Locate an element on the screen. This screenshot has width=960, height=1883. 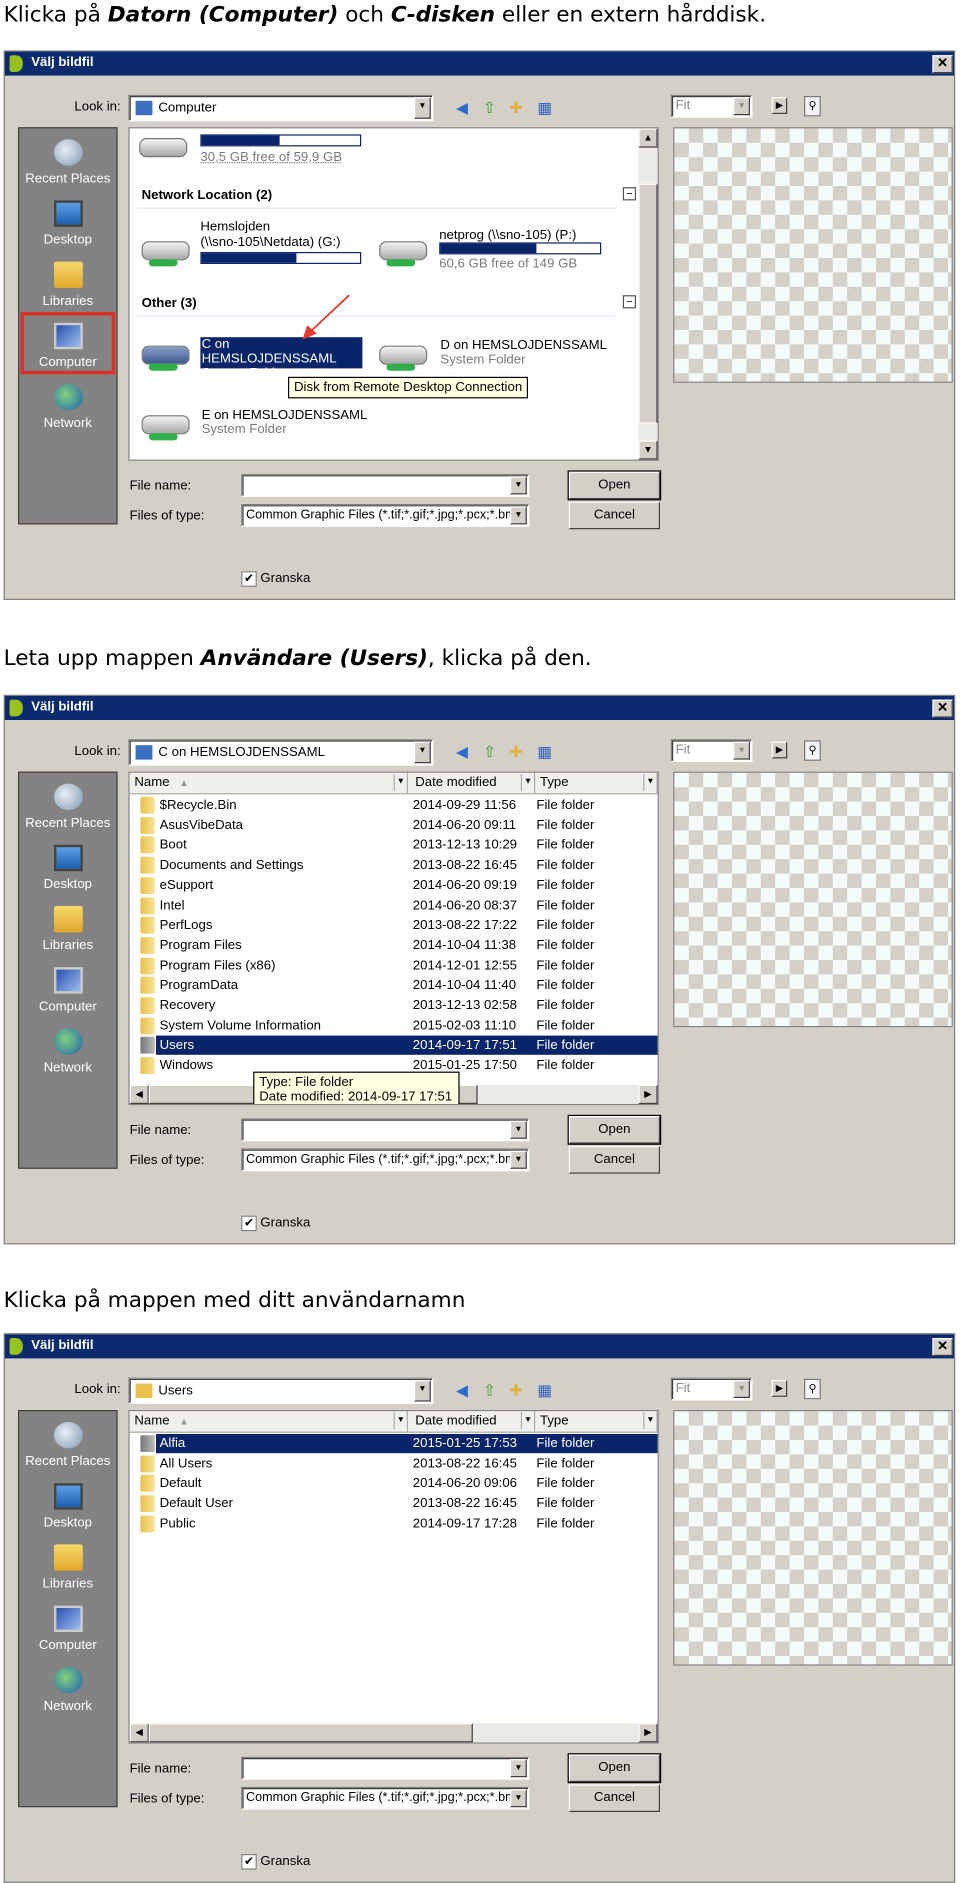
file-row: Public 2014-09-17 17:28 File folder is located at coordinates (397, 1523).